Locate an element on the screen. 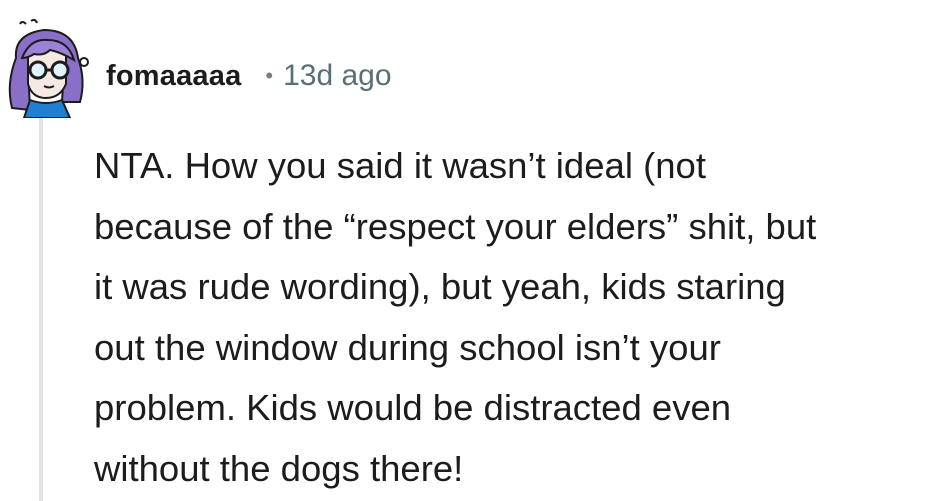  avatar is located at coordinates (48, 68).